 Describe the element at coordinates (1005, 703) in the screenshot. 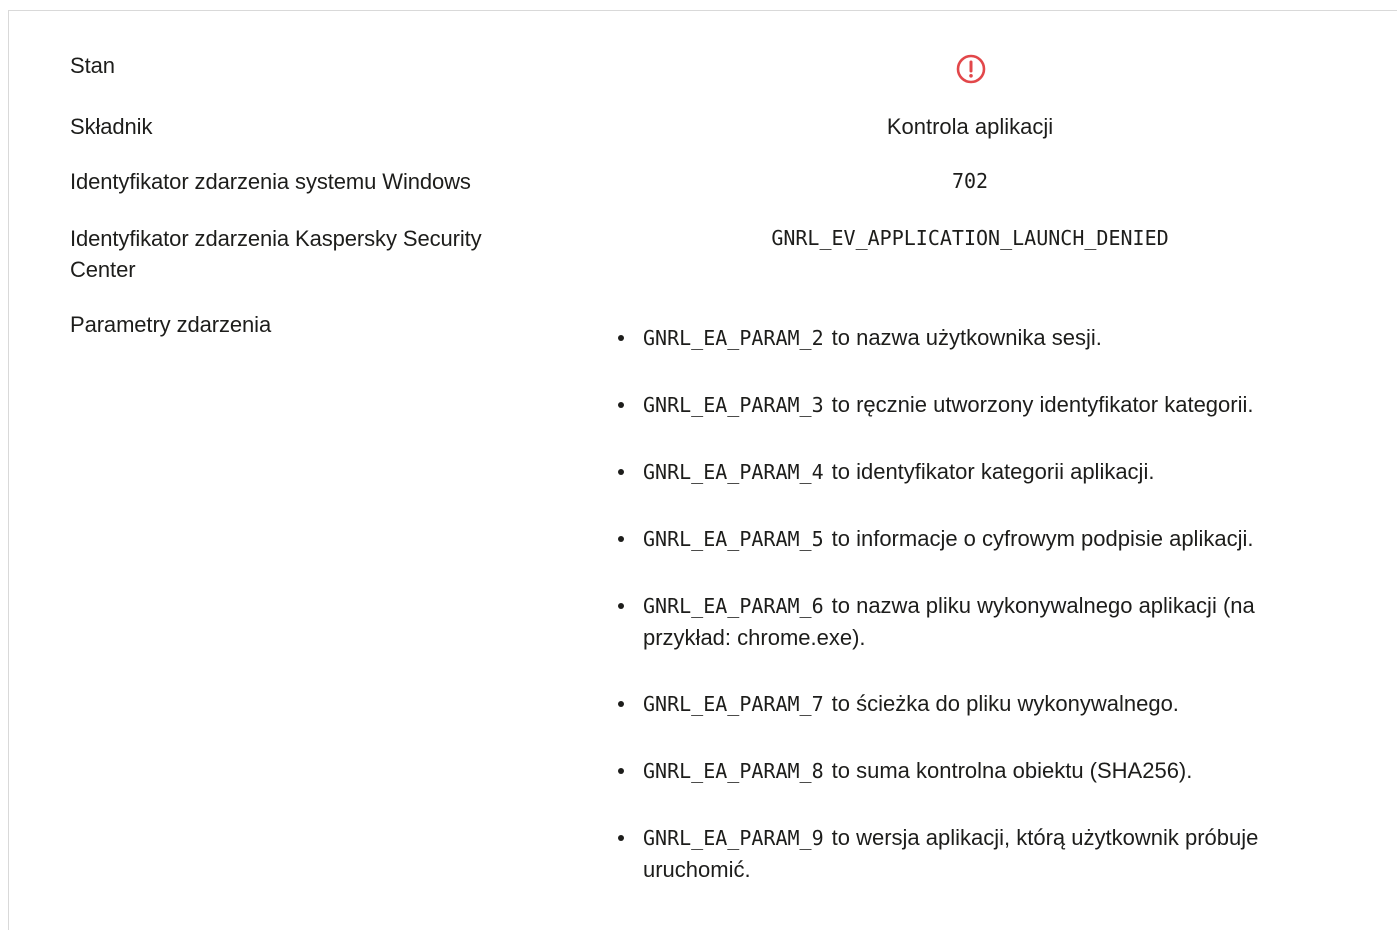

I see `param-description: to ścieżka do pliku wykonywalnego.` at that location.